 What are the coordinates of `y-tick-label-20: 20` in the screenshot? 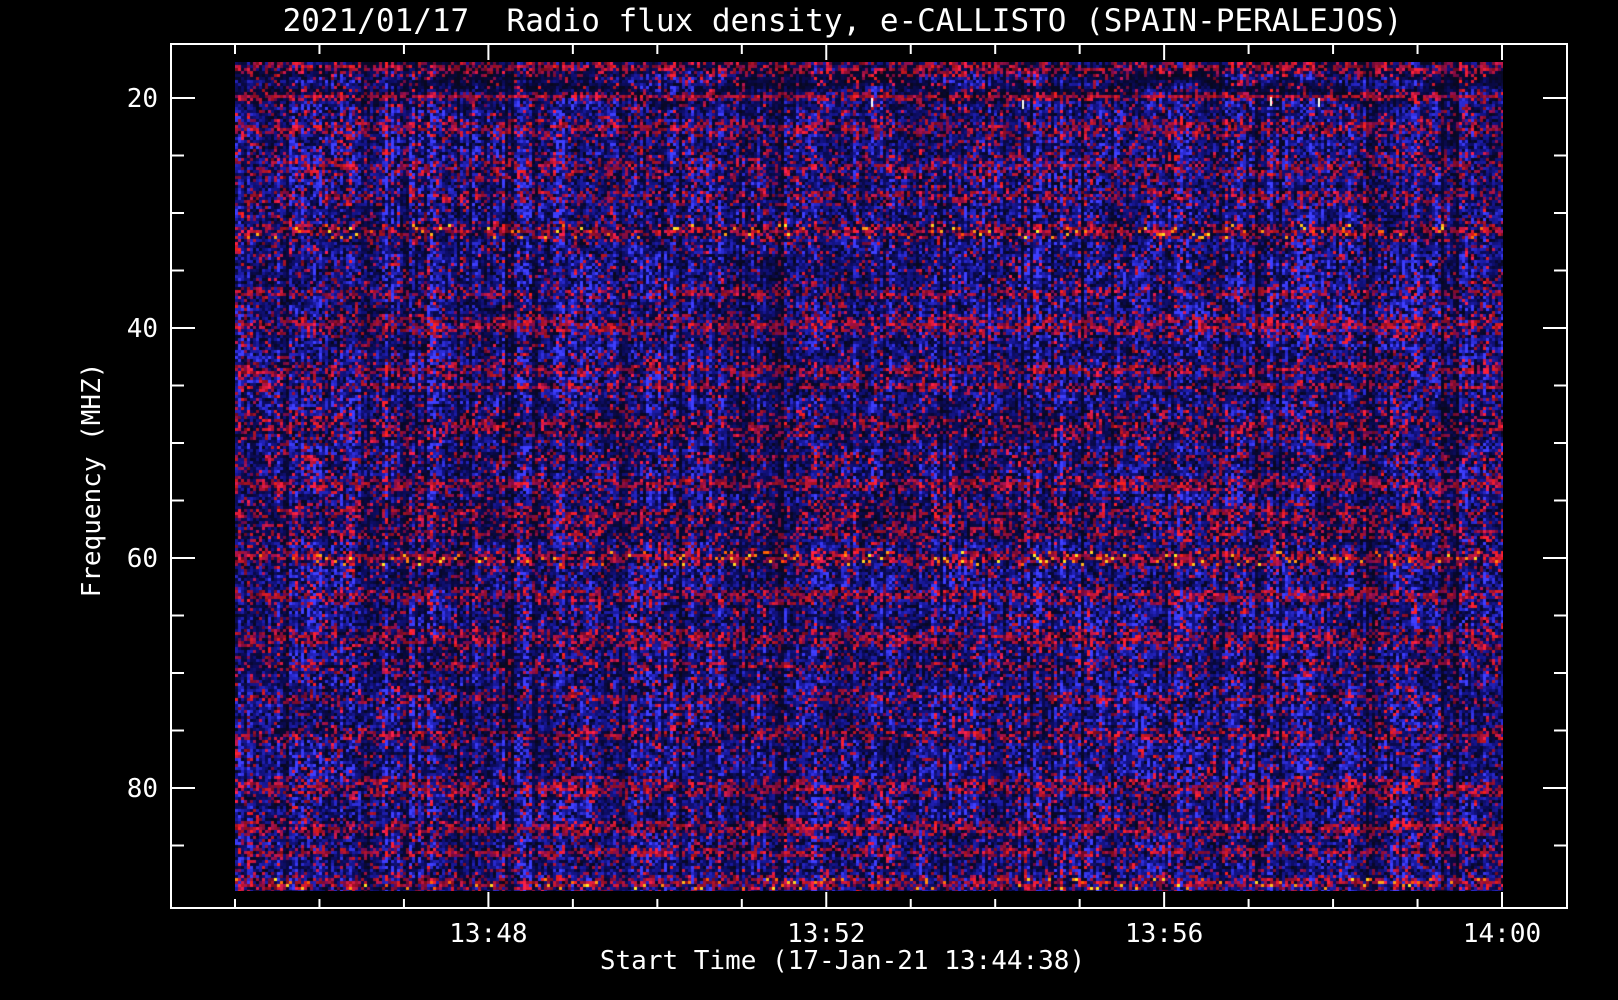 It's located at (142, 99).